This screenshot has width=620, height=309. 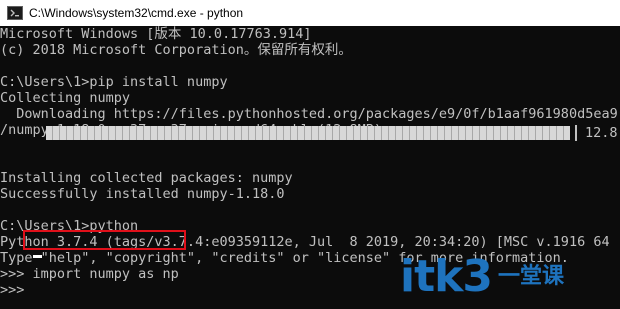 What do you see at coordinates (136, 13) in the screenshot?
I see `window-title: C:\Windows\system32\cmd.exe - python` at bounding box center [136, 13].